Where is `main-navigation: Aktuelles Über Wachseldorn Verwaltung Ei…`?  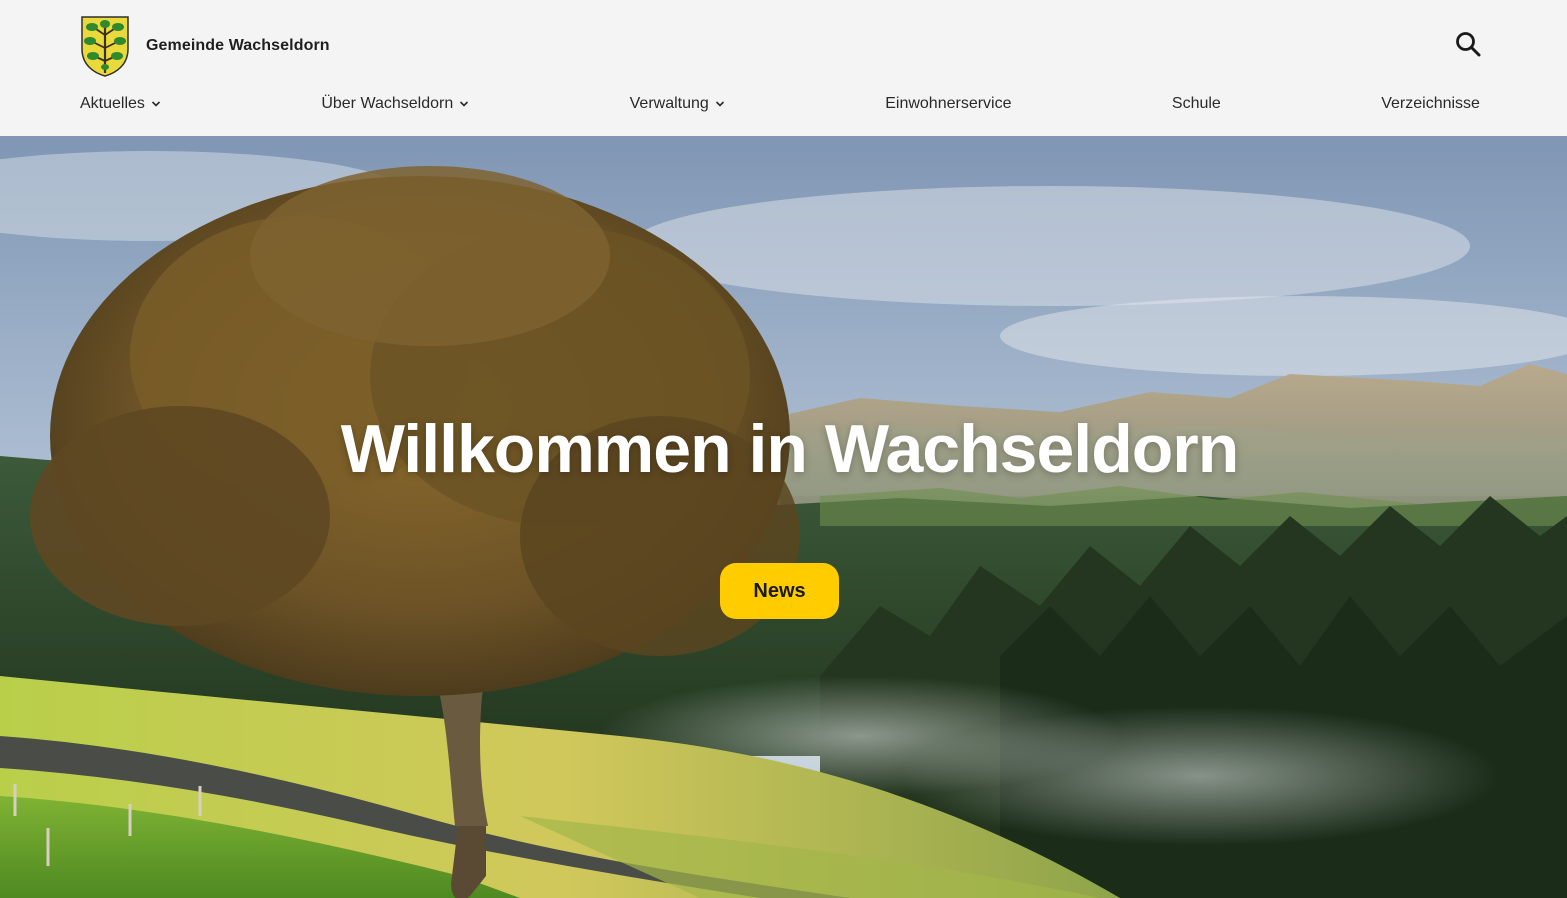
main-navigation: Aktuelles Über Wachseldorn Verwaltung Ei… is located at coordinates (780, 104).